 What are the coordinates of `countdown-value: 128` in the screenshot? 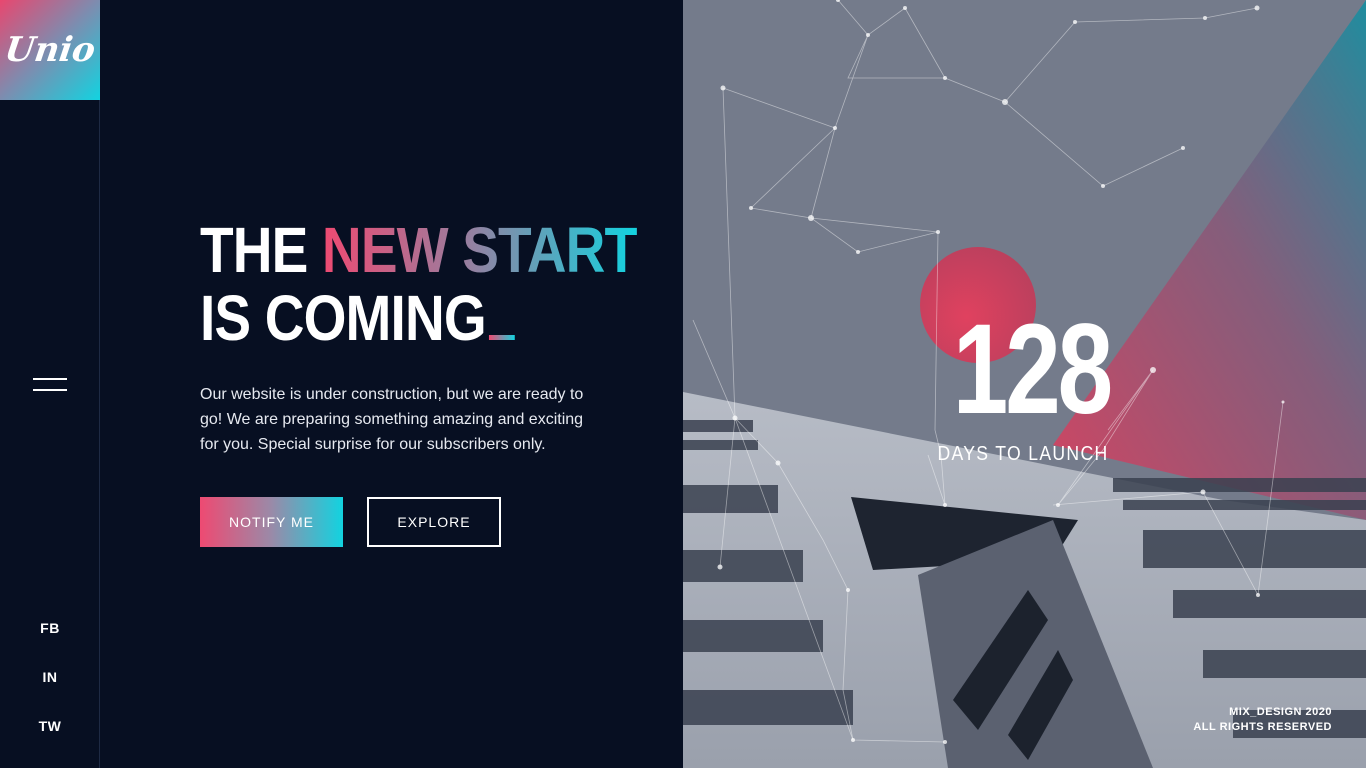 It's located at (1032, 369).